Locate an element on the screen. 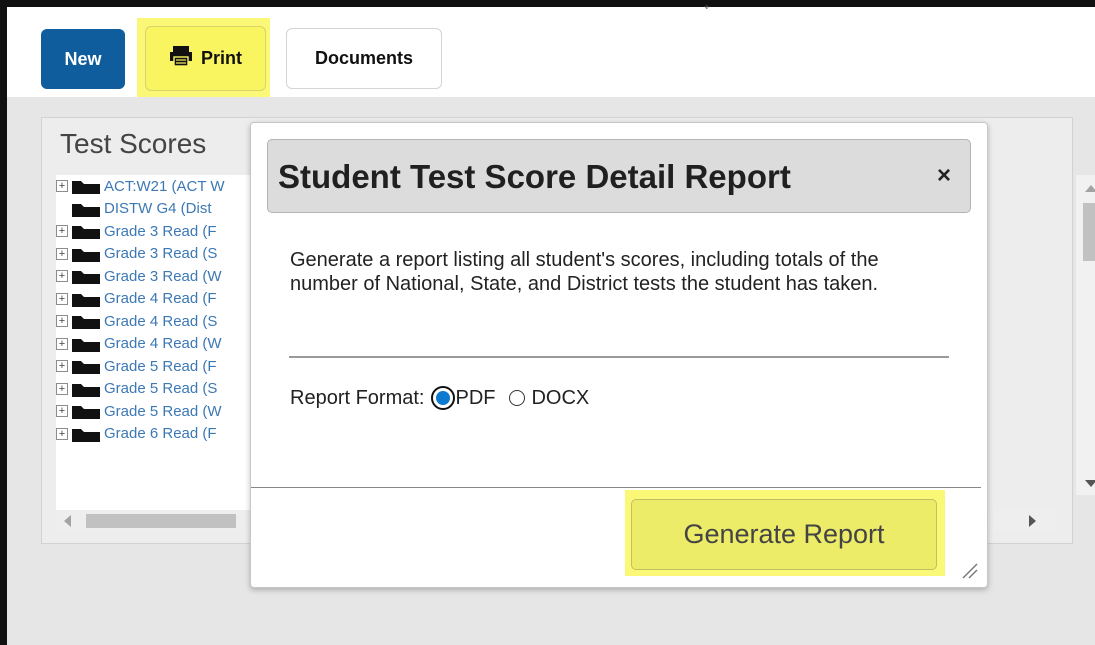 This screenshot has width=1095, height=645. report-format-label: Report Format: is located at coordinates (357, 397).